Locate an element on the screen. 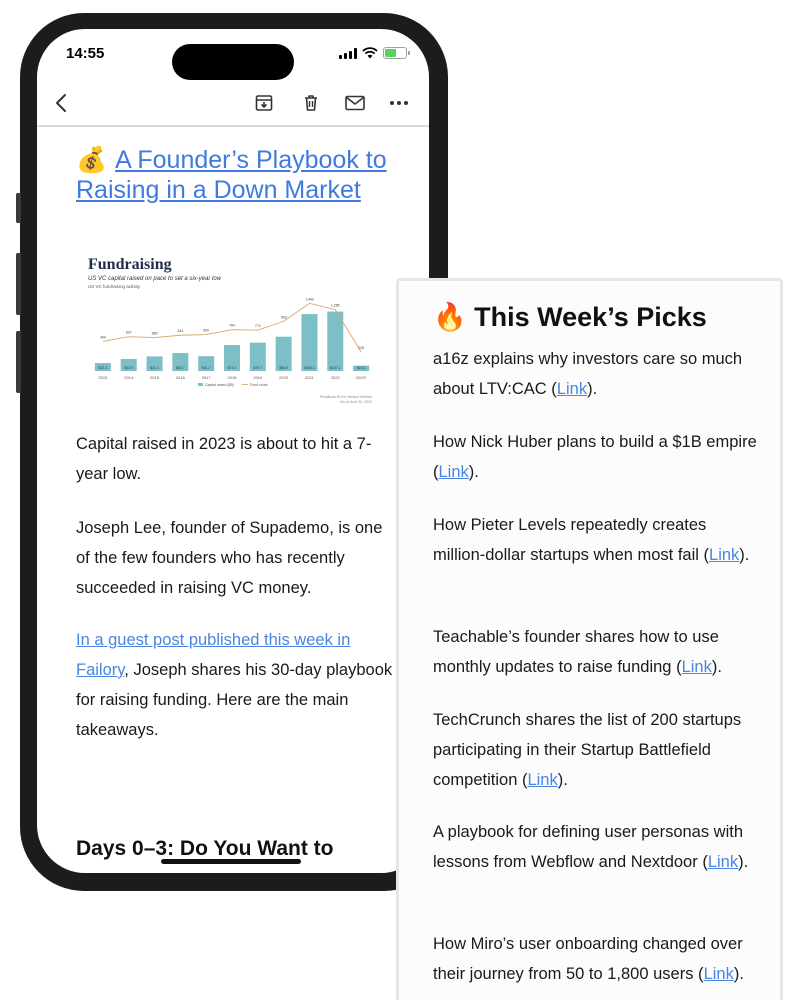 Image resolution: width=800 pixels, height=1000 pixels. email-toolbar is located at coordinates (233, 104).